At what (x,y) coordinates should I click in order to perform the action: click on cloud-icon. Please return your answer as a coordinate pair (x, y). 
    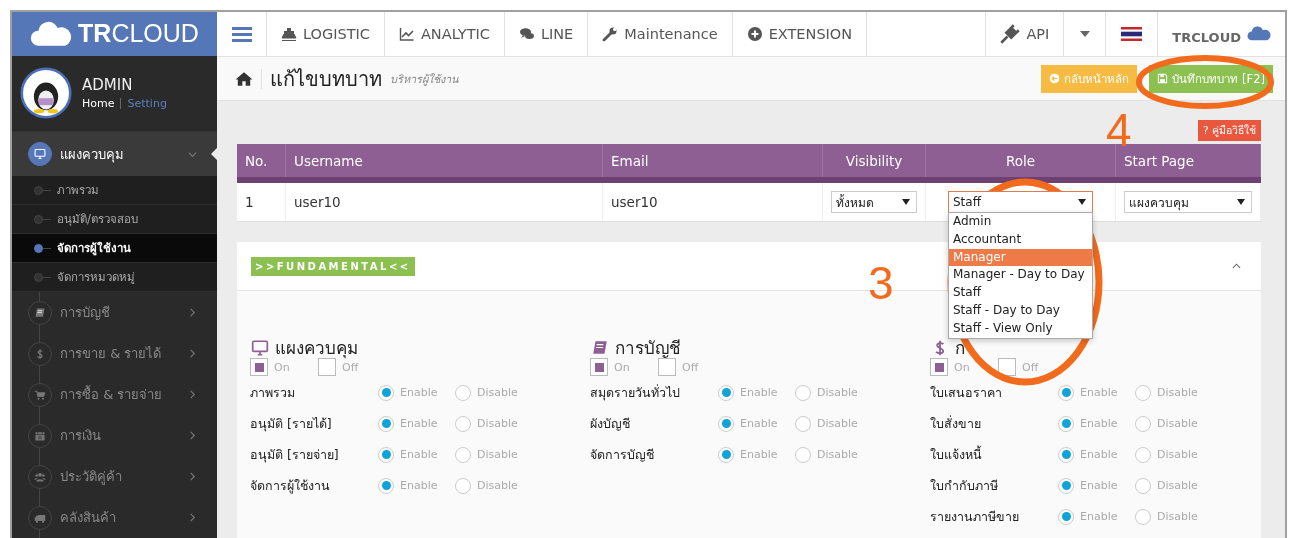
    Looking at the image, I should click on (1259, 33).